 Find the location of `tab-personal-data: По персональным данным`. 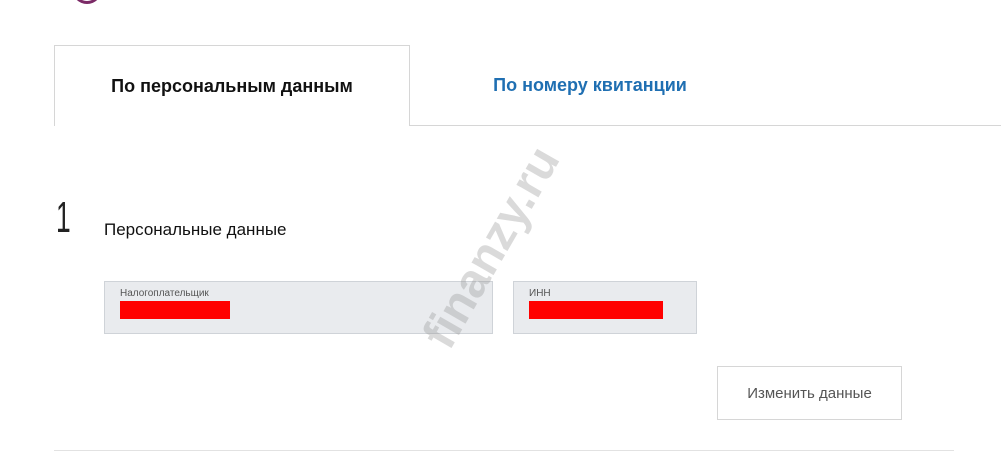

tab-personal-data: По персональным данным is located at coordinates (232, 85).